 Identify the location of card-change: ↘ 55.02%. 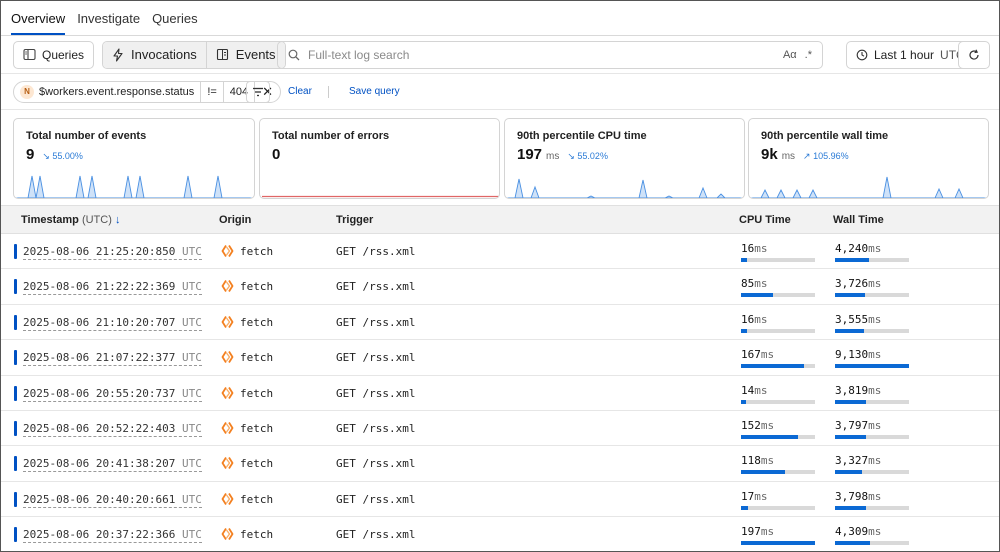
(587, 156).